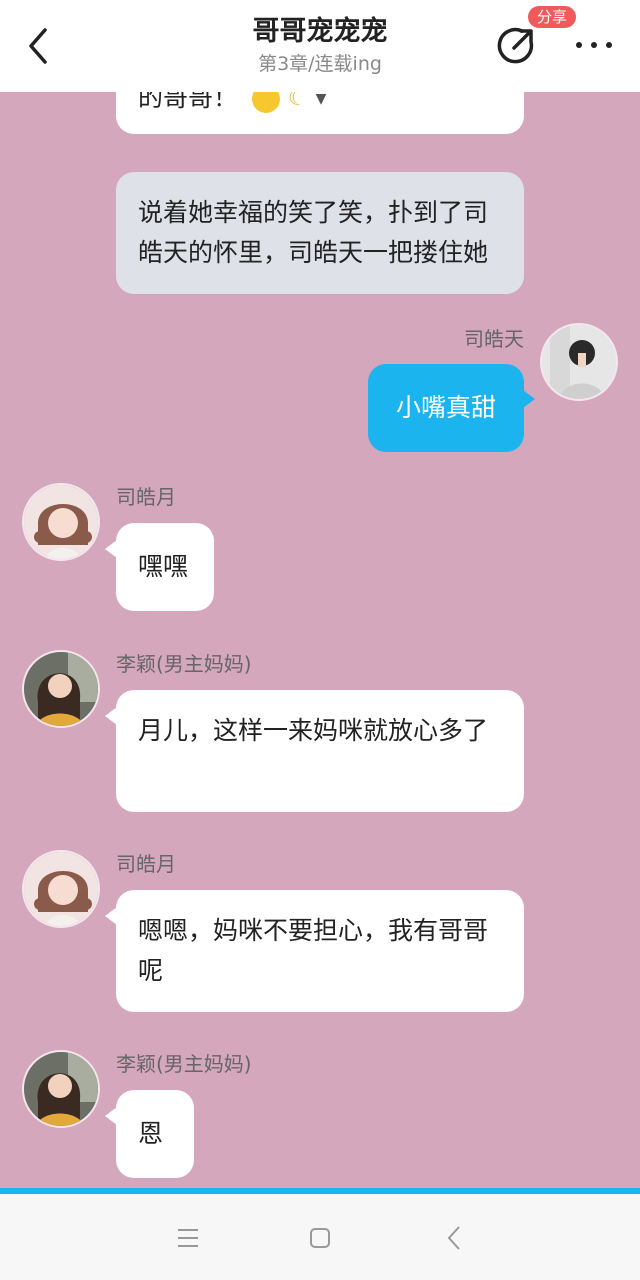 The image size is (640, 1280). I want to click on menu-lines-icon, so click(188, 1238).